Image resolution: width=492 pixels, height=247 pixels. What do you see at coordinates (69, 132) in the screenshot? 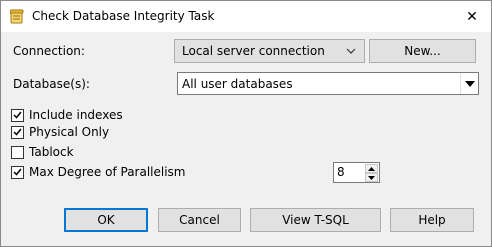
I see `physical-only-label: Physical Only` at bounding box center [69, 132].